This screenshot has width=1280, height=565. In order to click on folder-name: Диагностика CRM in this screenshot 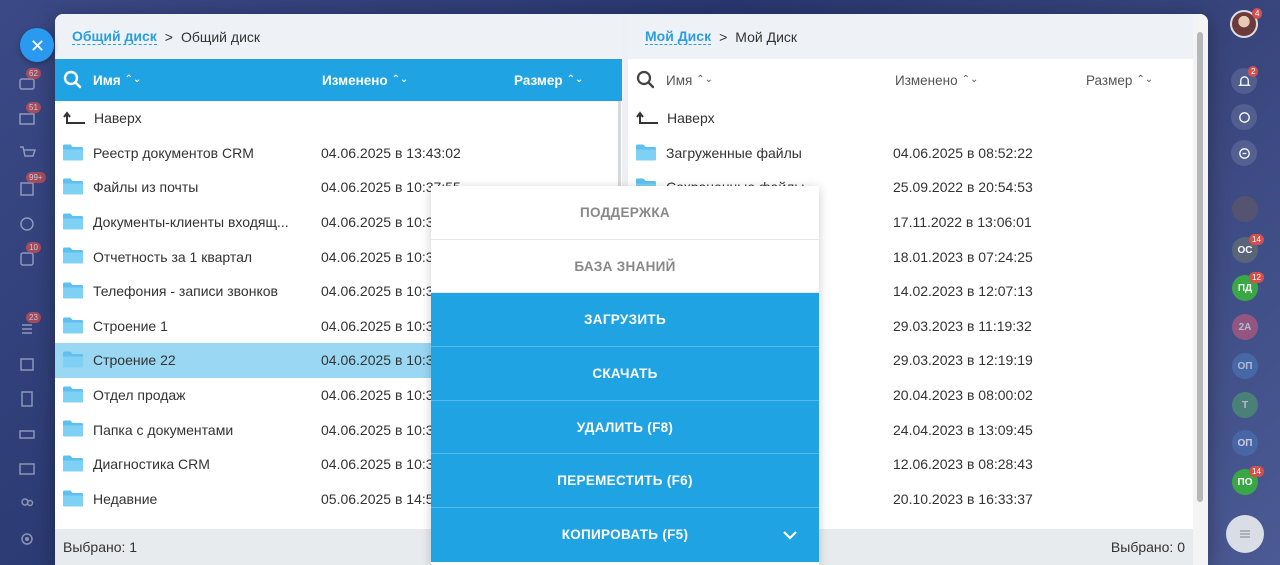, I will do `click(151, 464)`.